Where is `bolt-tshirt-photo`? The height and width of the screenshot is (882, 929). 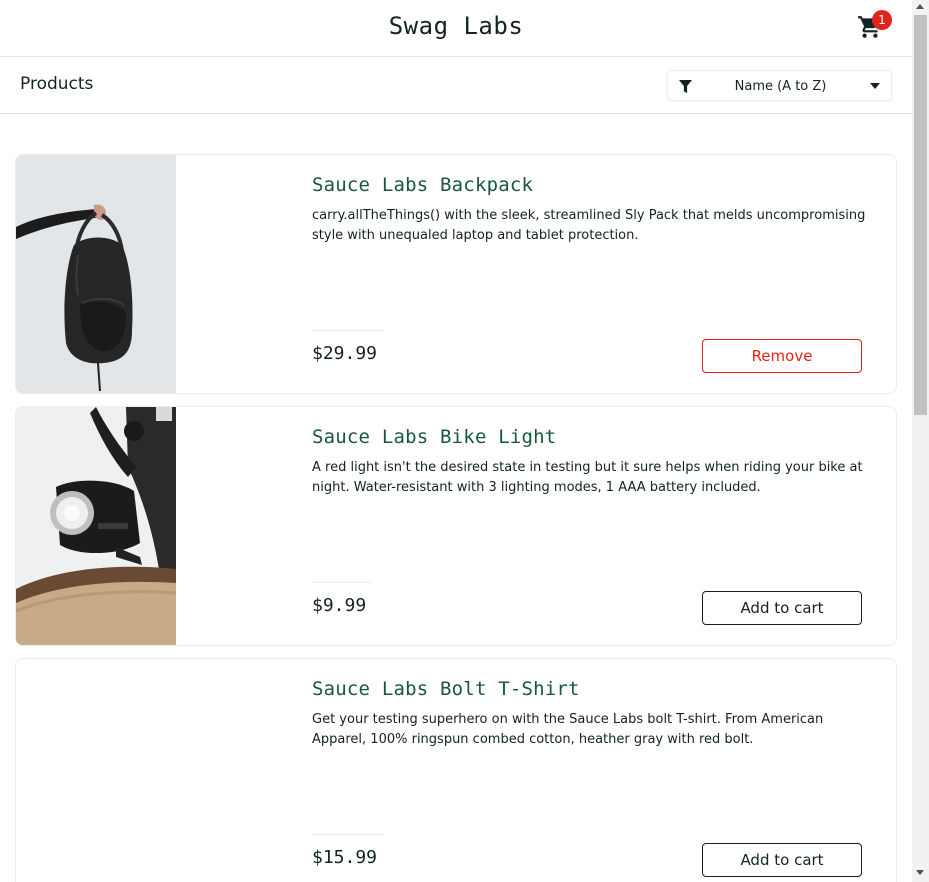 bolt-tshirt-photo is located at coordinates (96, 770).